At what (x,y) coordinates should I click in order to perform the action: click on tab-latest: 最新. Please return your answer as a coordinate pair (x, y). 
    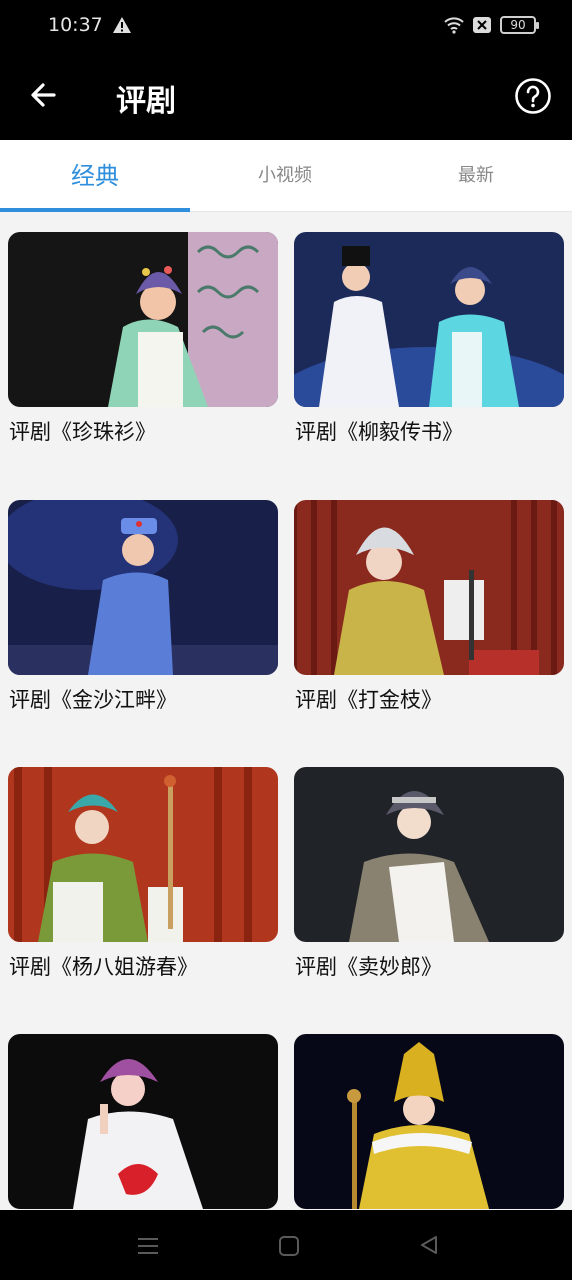
    Looking at the image, I should click on (476, 176).